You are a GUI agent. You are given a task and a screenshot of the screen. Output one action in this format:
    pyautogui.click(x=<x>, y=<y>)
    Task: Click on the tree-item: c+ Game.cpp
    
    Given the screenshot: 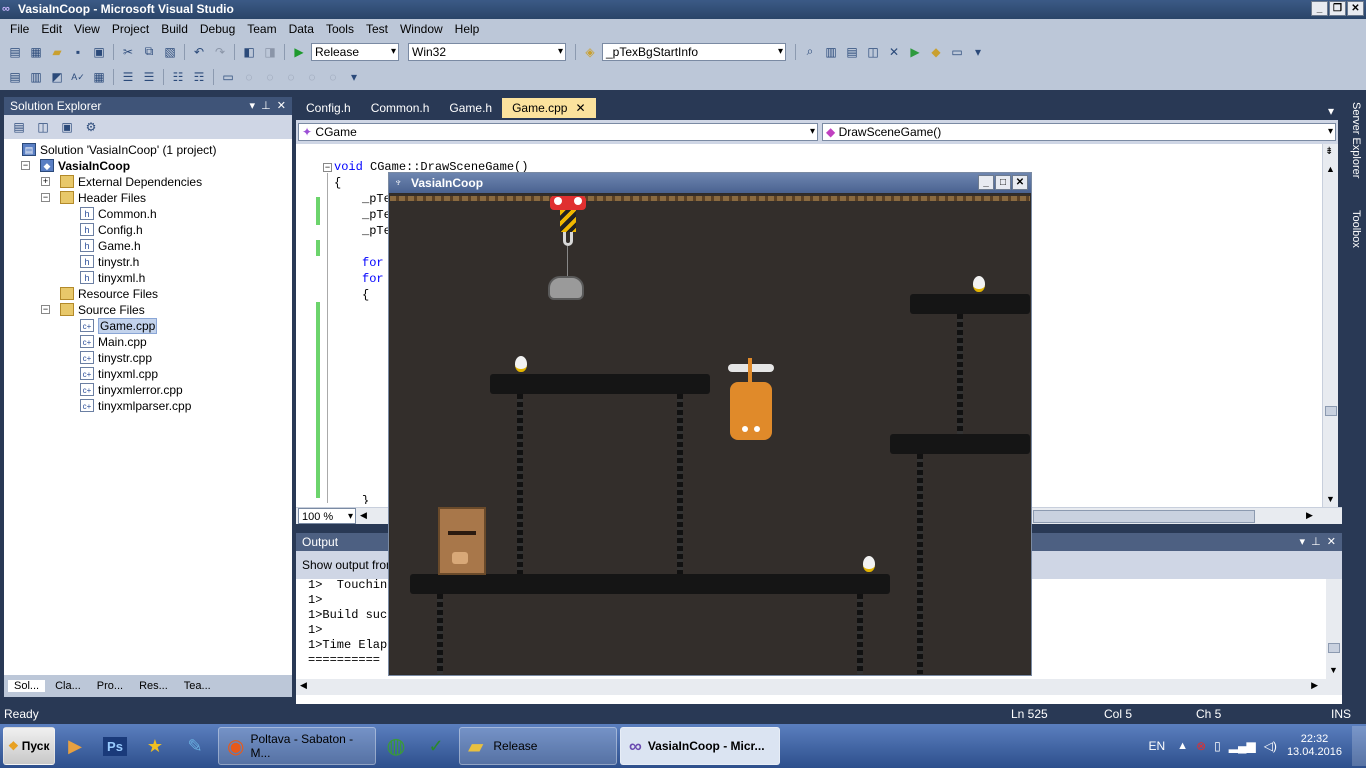 What is the action you would take?
    pyautogui.click(x=148, y=326)
    